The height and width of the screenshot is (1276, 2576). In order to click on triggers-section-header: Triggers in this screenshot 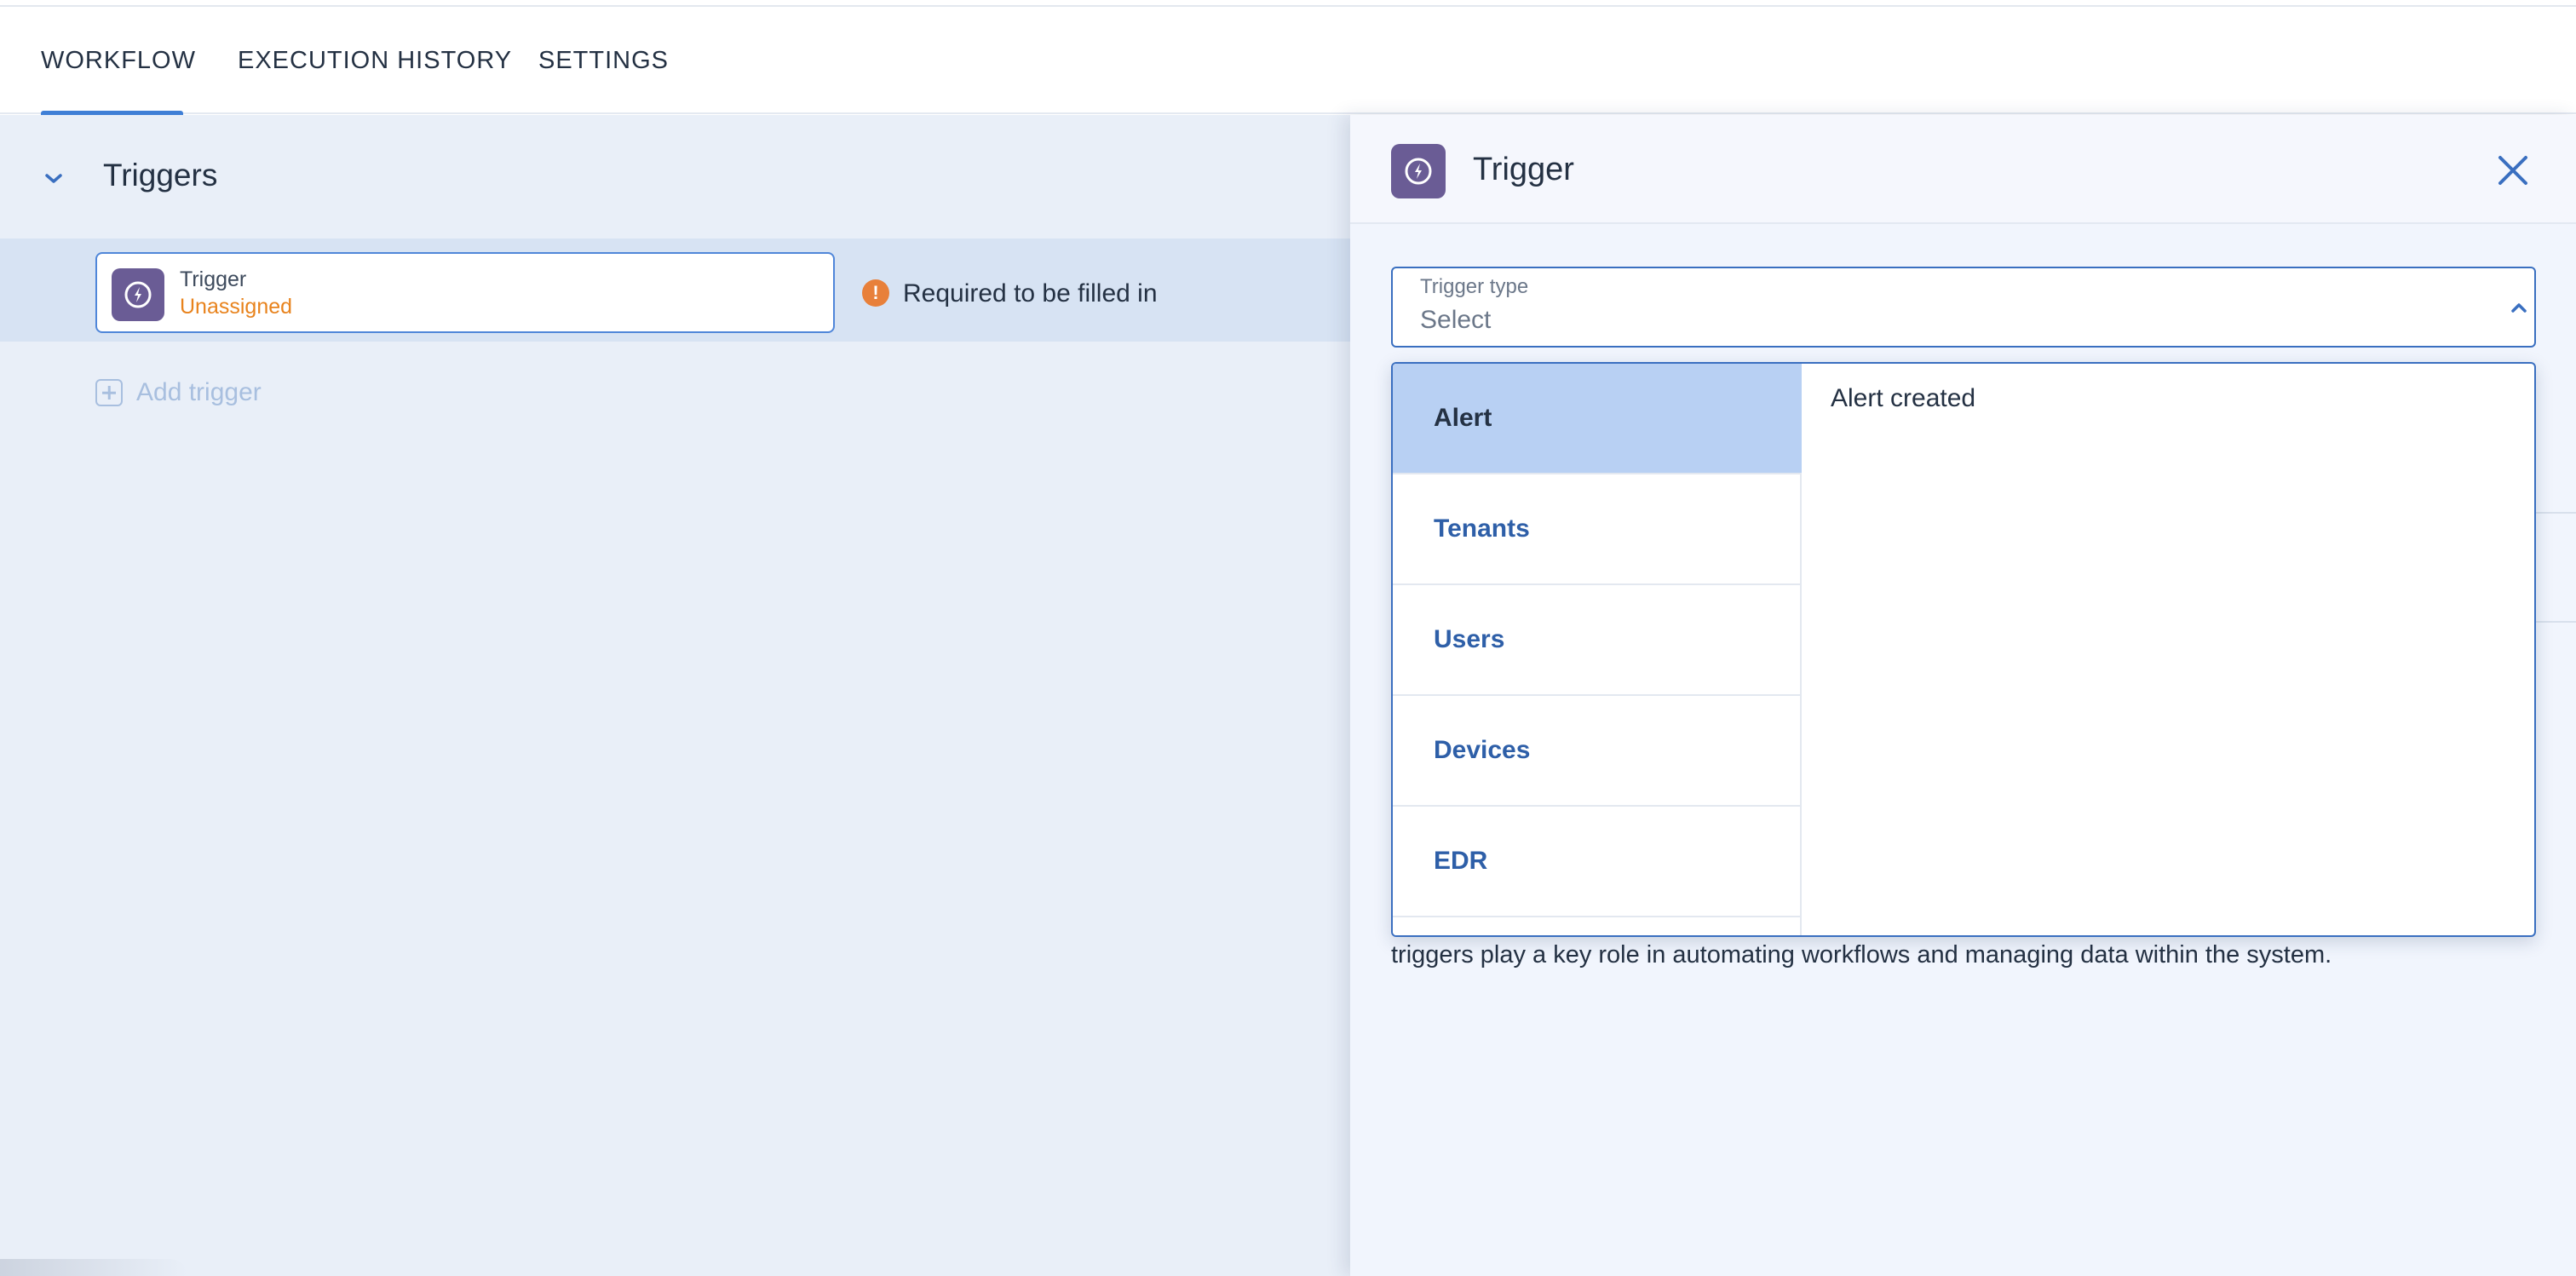, I will do `click(675, 176)`.